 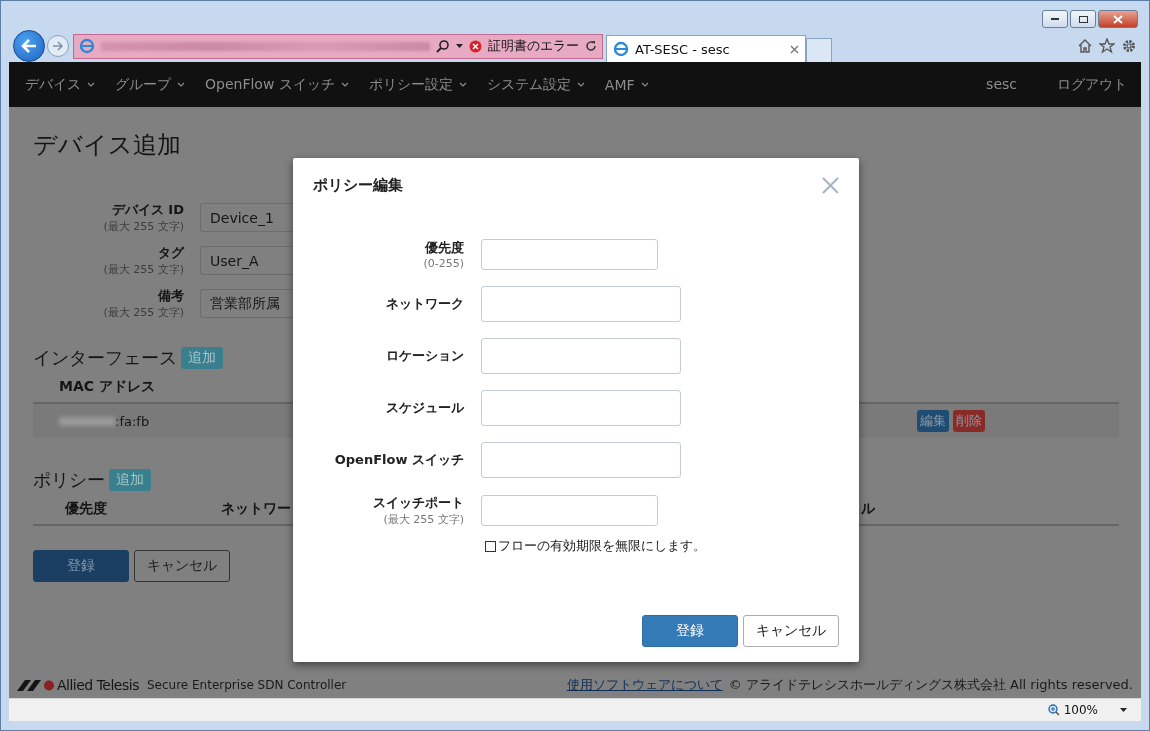 I want to click on copyright: © アライドテレシスホールディングス株式会社 All rights reserved., so click(x=930, y=685).